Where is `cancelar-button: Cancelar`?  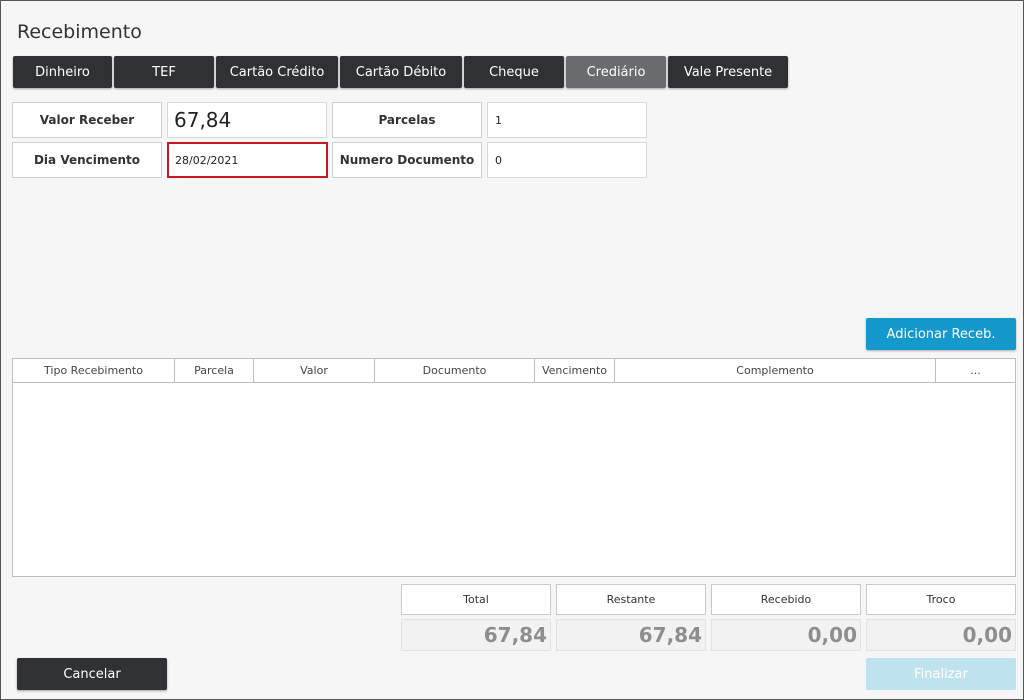
cancelar-button: Cancelar is located at coordinates (92, 674).